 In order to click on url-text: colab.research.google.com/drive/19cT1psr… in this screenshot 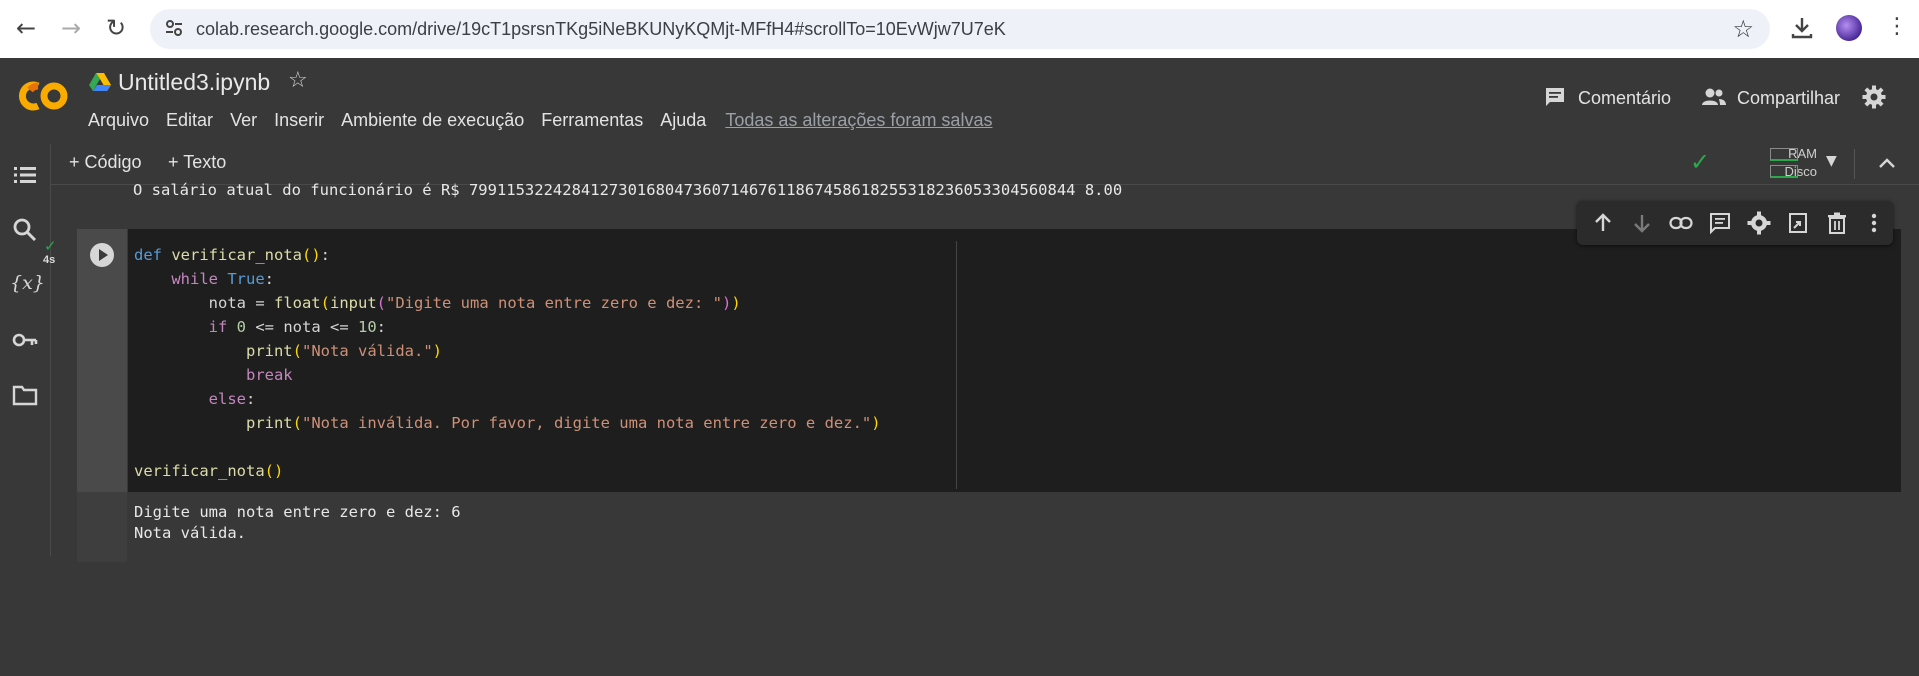, I will do `click(601, 29)`.